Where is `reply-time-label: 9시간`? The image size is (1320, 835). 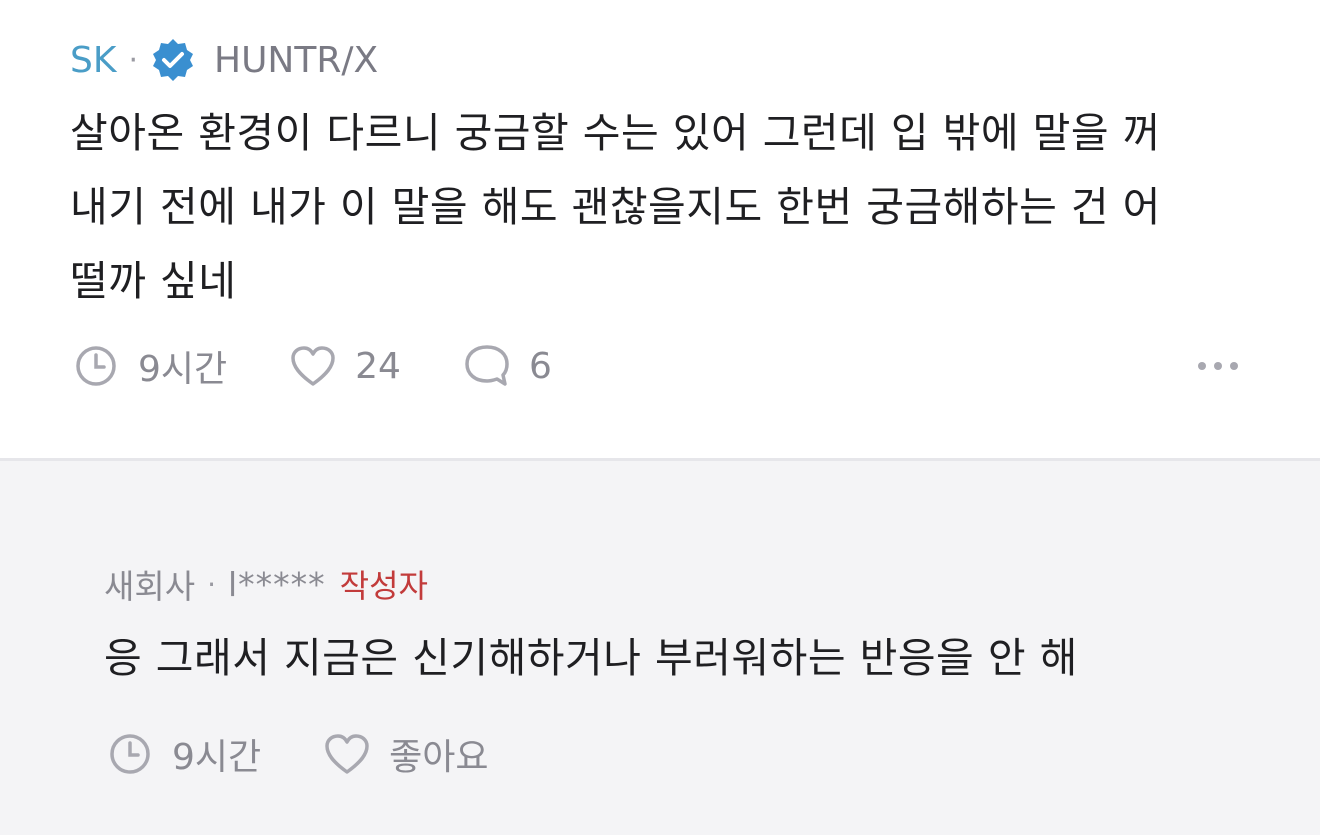 reply-time-label: 9시간 is located at coordinates (217, 757).